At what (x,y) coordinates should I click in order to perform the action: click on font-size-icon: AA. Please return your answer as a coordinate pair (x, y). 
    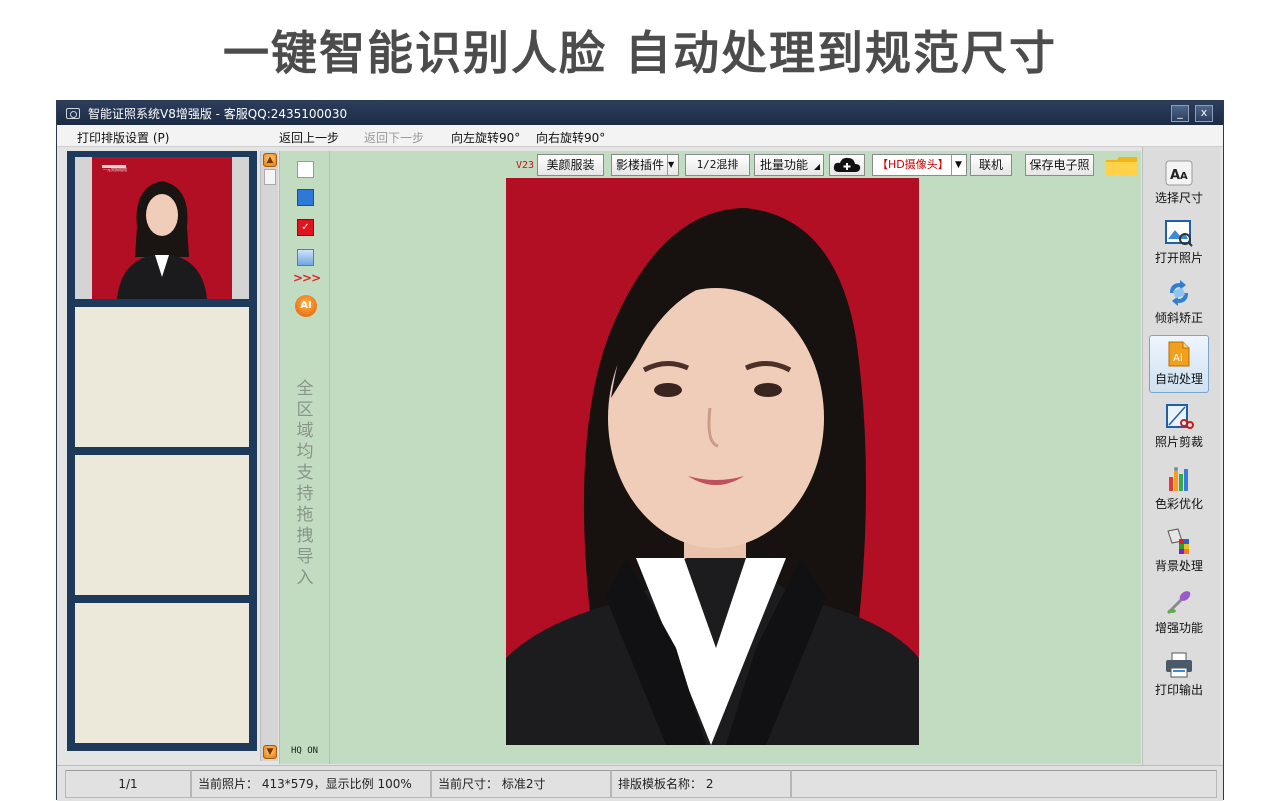
    Looking at the image, I should click on (1179, 173).